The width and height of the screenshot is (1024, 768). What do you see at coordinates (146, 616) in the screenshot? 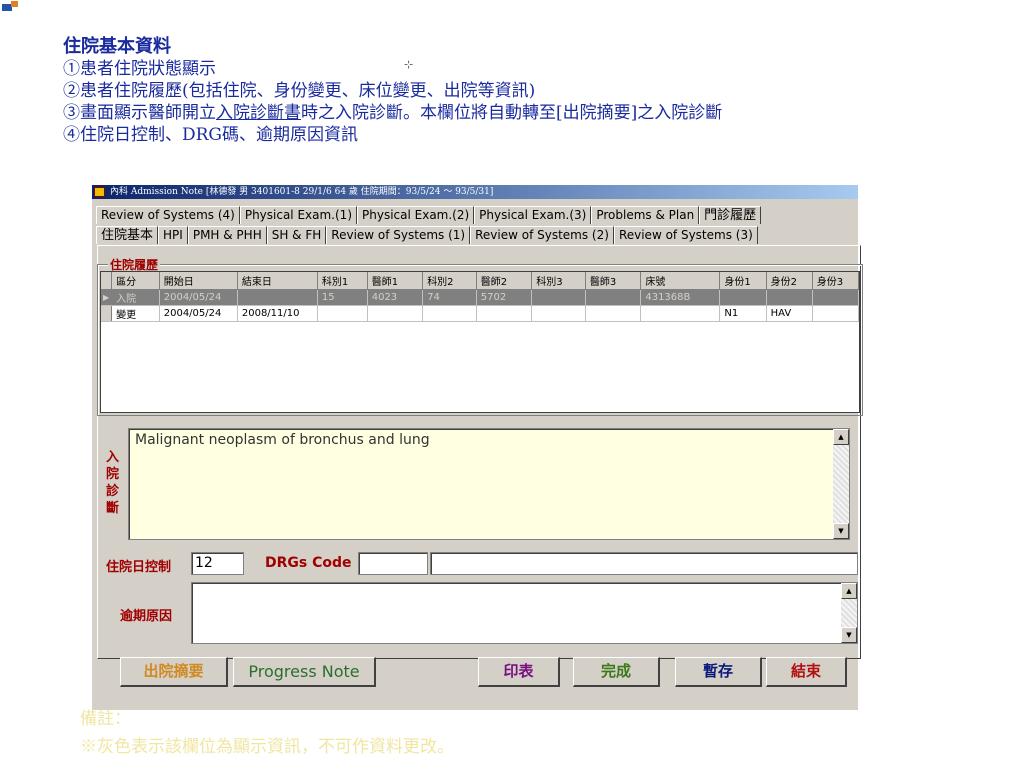
I see `overdue-reason-label: 逾期原因` at bounding box center [146, 616].